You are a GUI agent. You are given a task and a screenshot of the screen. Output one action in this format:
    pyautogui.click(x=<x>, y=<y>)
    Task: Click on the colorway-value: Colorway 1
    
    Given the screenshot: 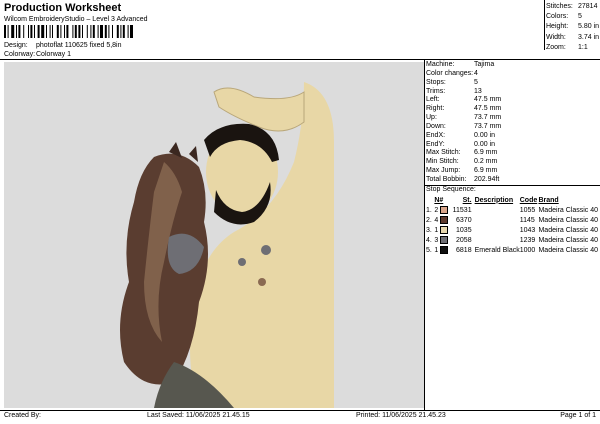 What is the action you would take?
    pyautogui.click(x=54, y=54)
    